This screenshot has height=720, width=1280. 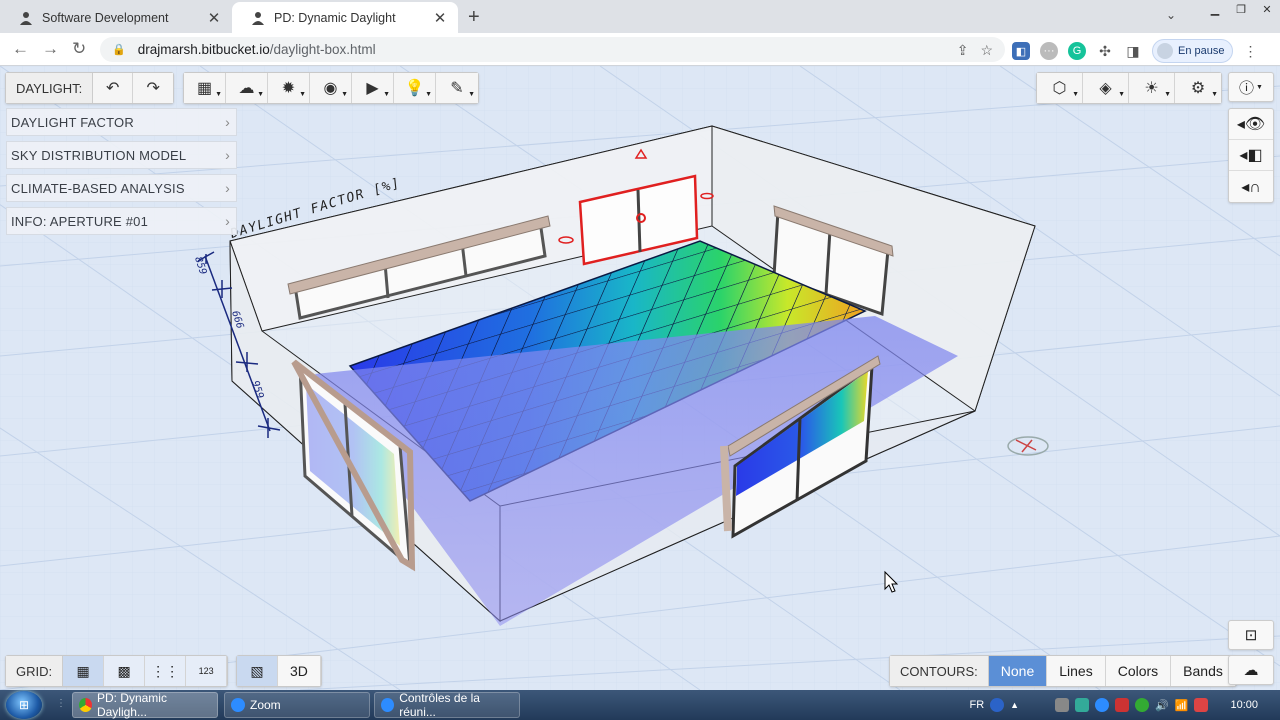 What do you see at coordinates (474, 17) in the screenshot?
I see `new-tab-icon: +` at bounding box center [474, 17].